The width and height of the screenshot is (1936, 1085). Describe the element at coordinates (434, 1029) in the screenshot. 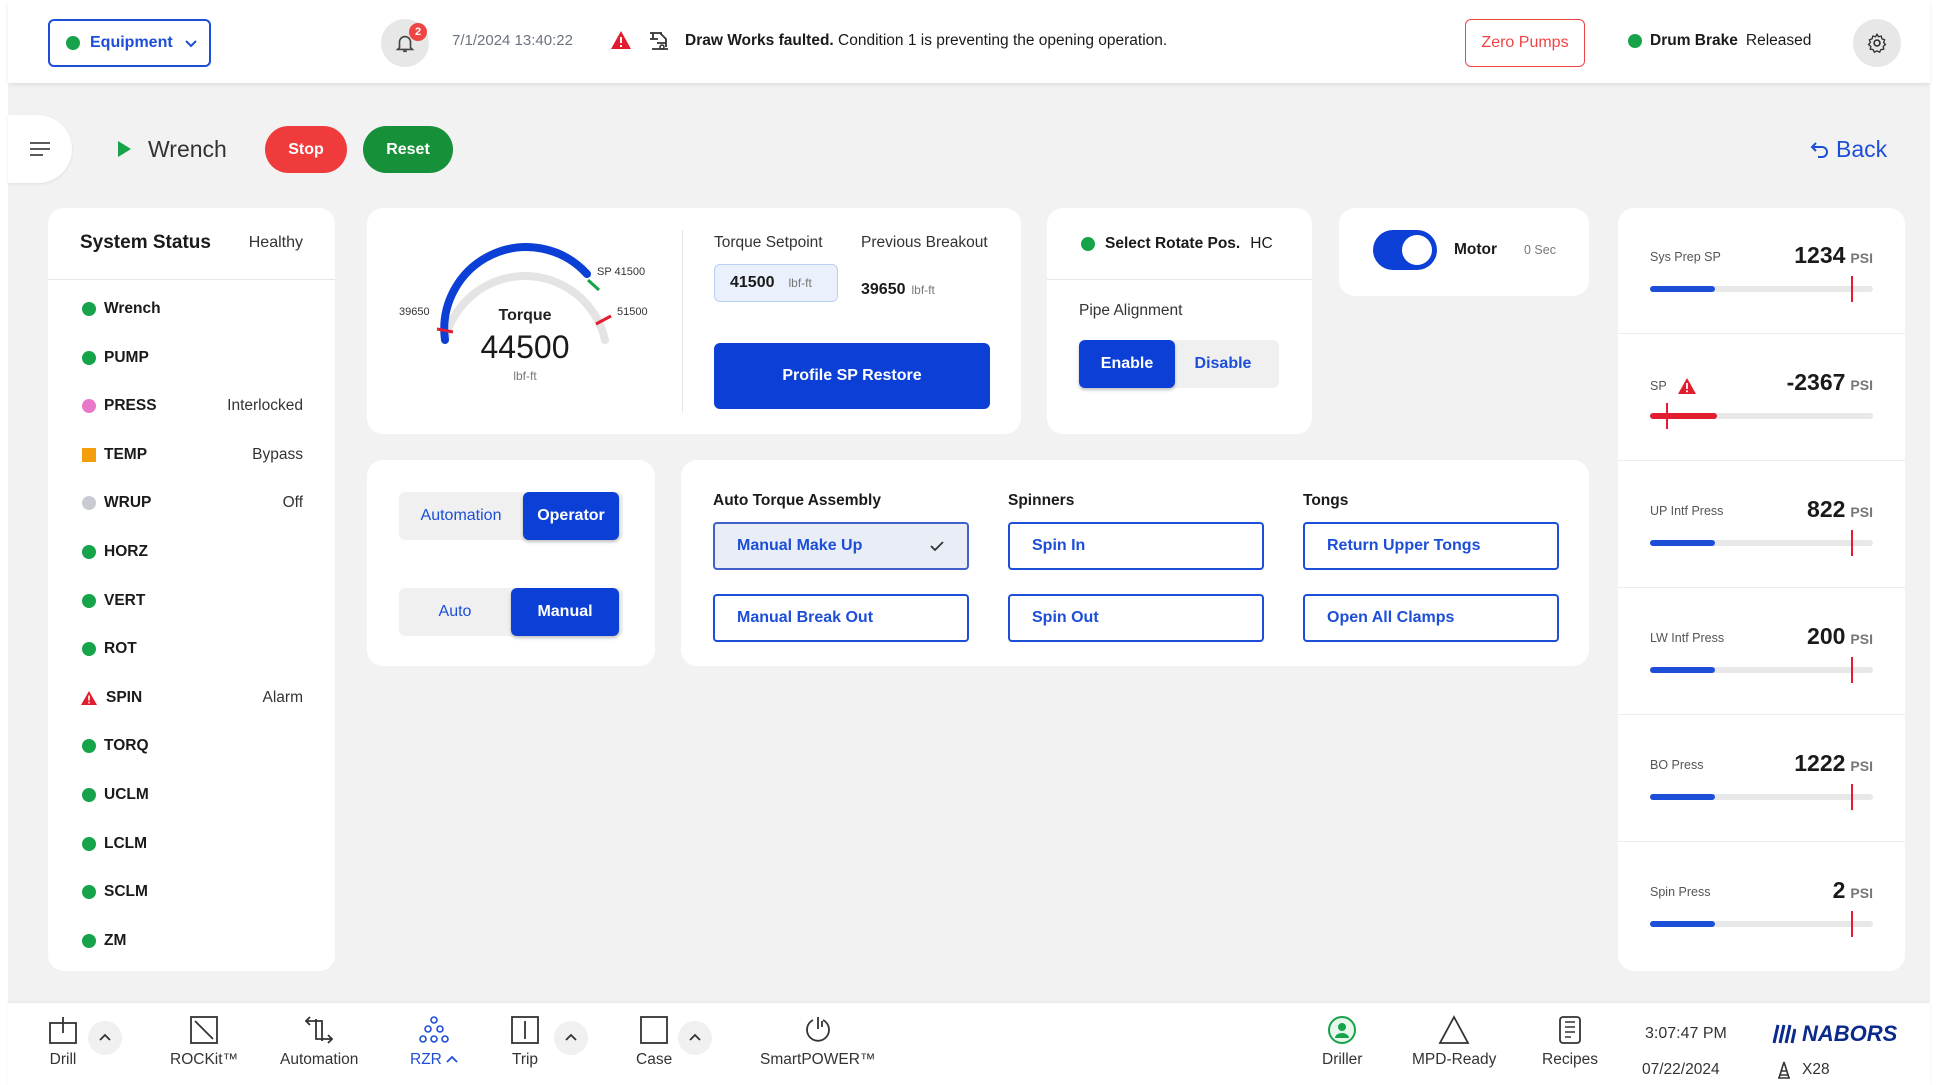

I see `rzr-icon` at that location.